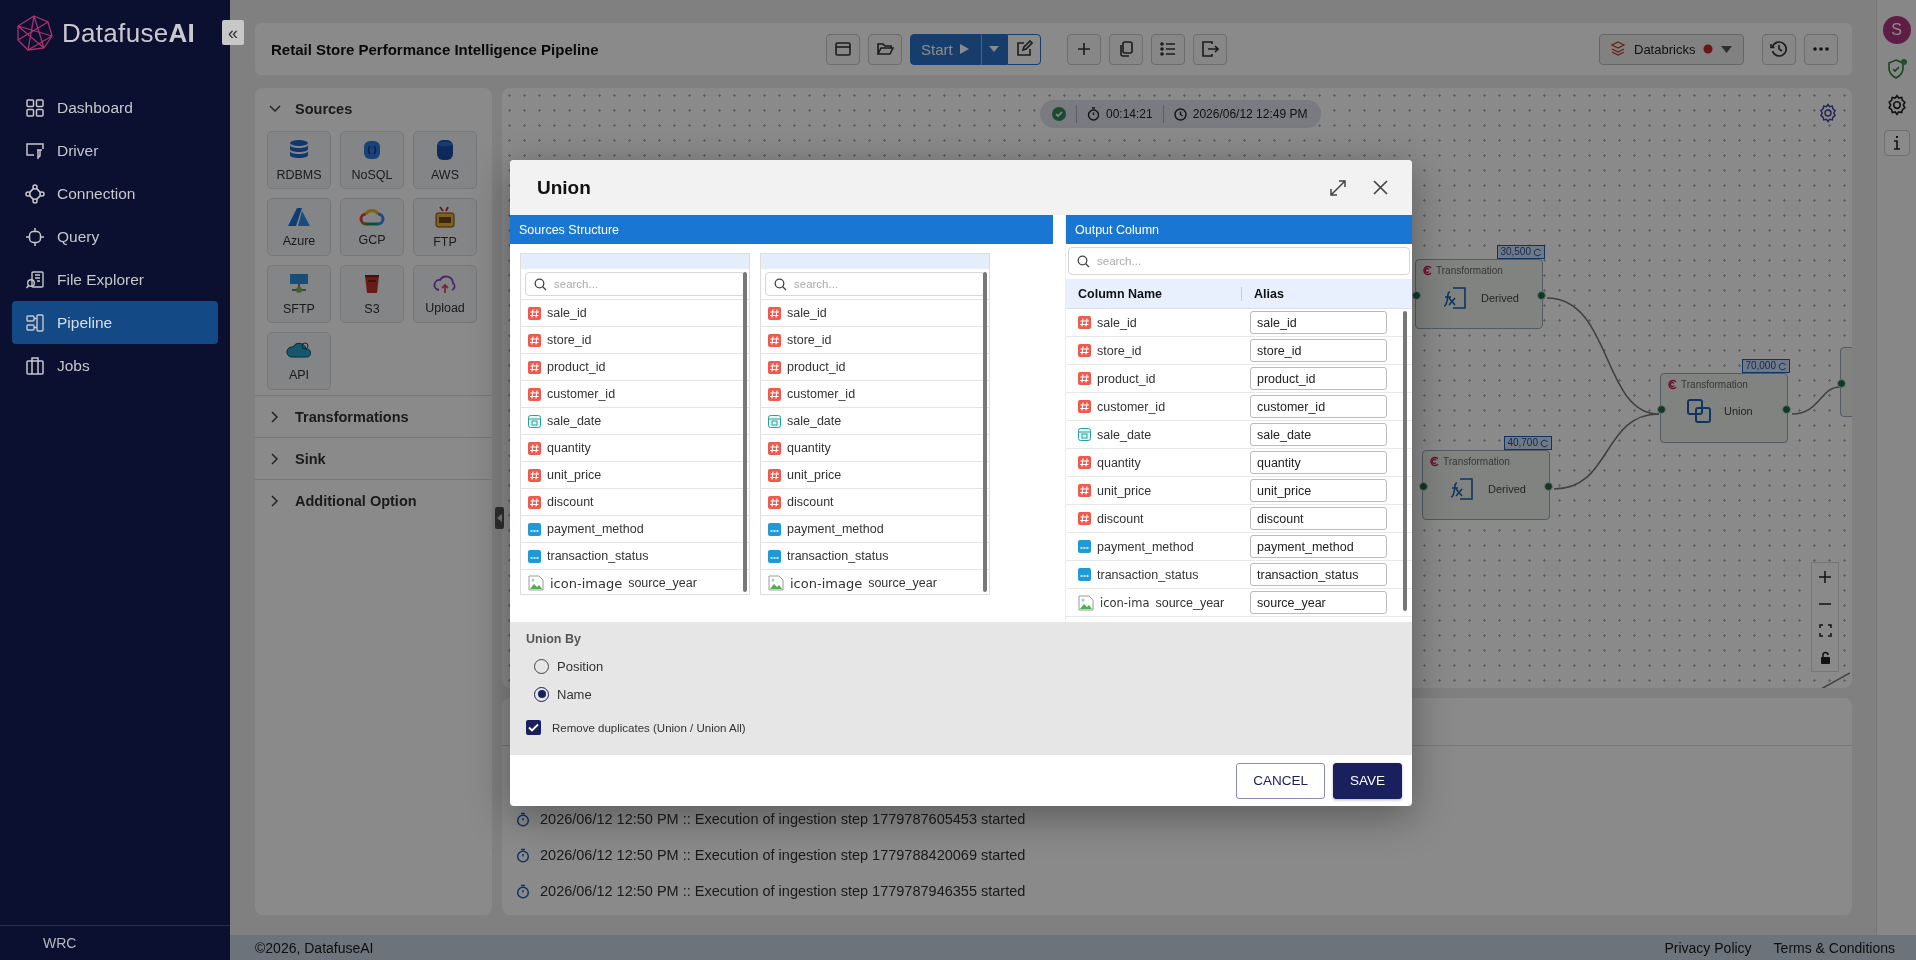 The width and height of the screenshot is (1916, 960). What do you see at coordinates (1148, 574) in the screenshot?
I see `column-name: transaction_status` at bounding box center [1148, 574].